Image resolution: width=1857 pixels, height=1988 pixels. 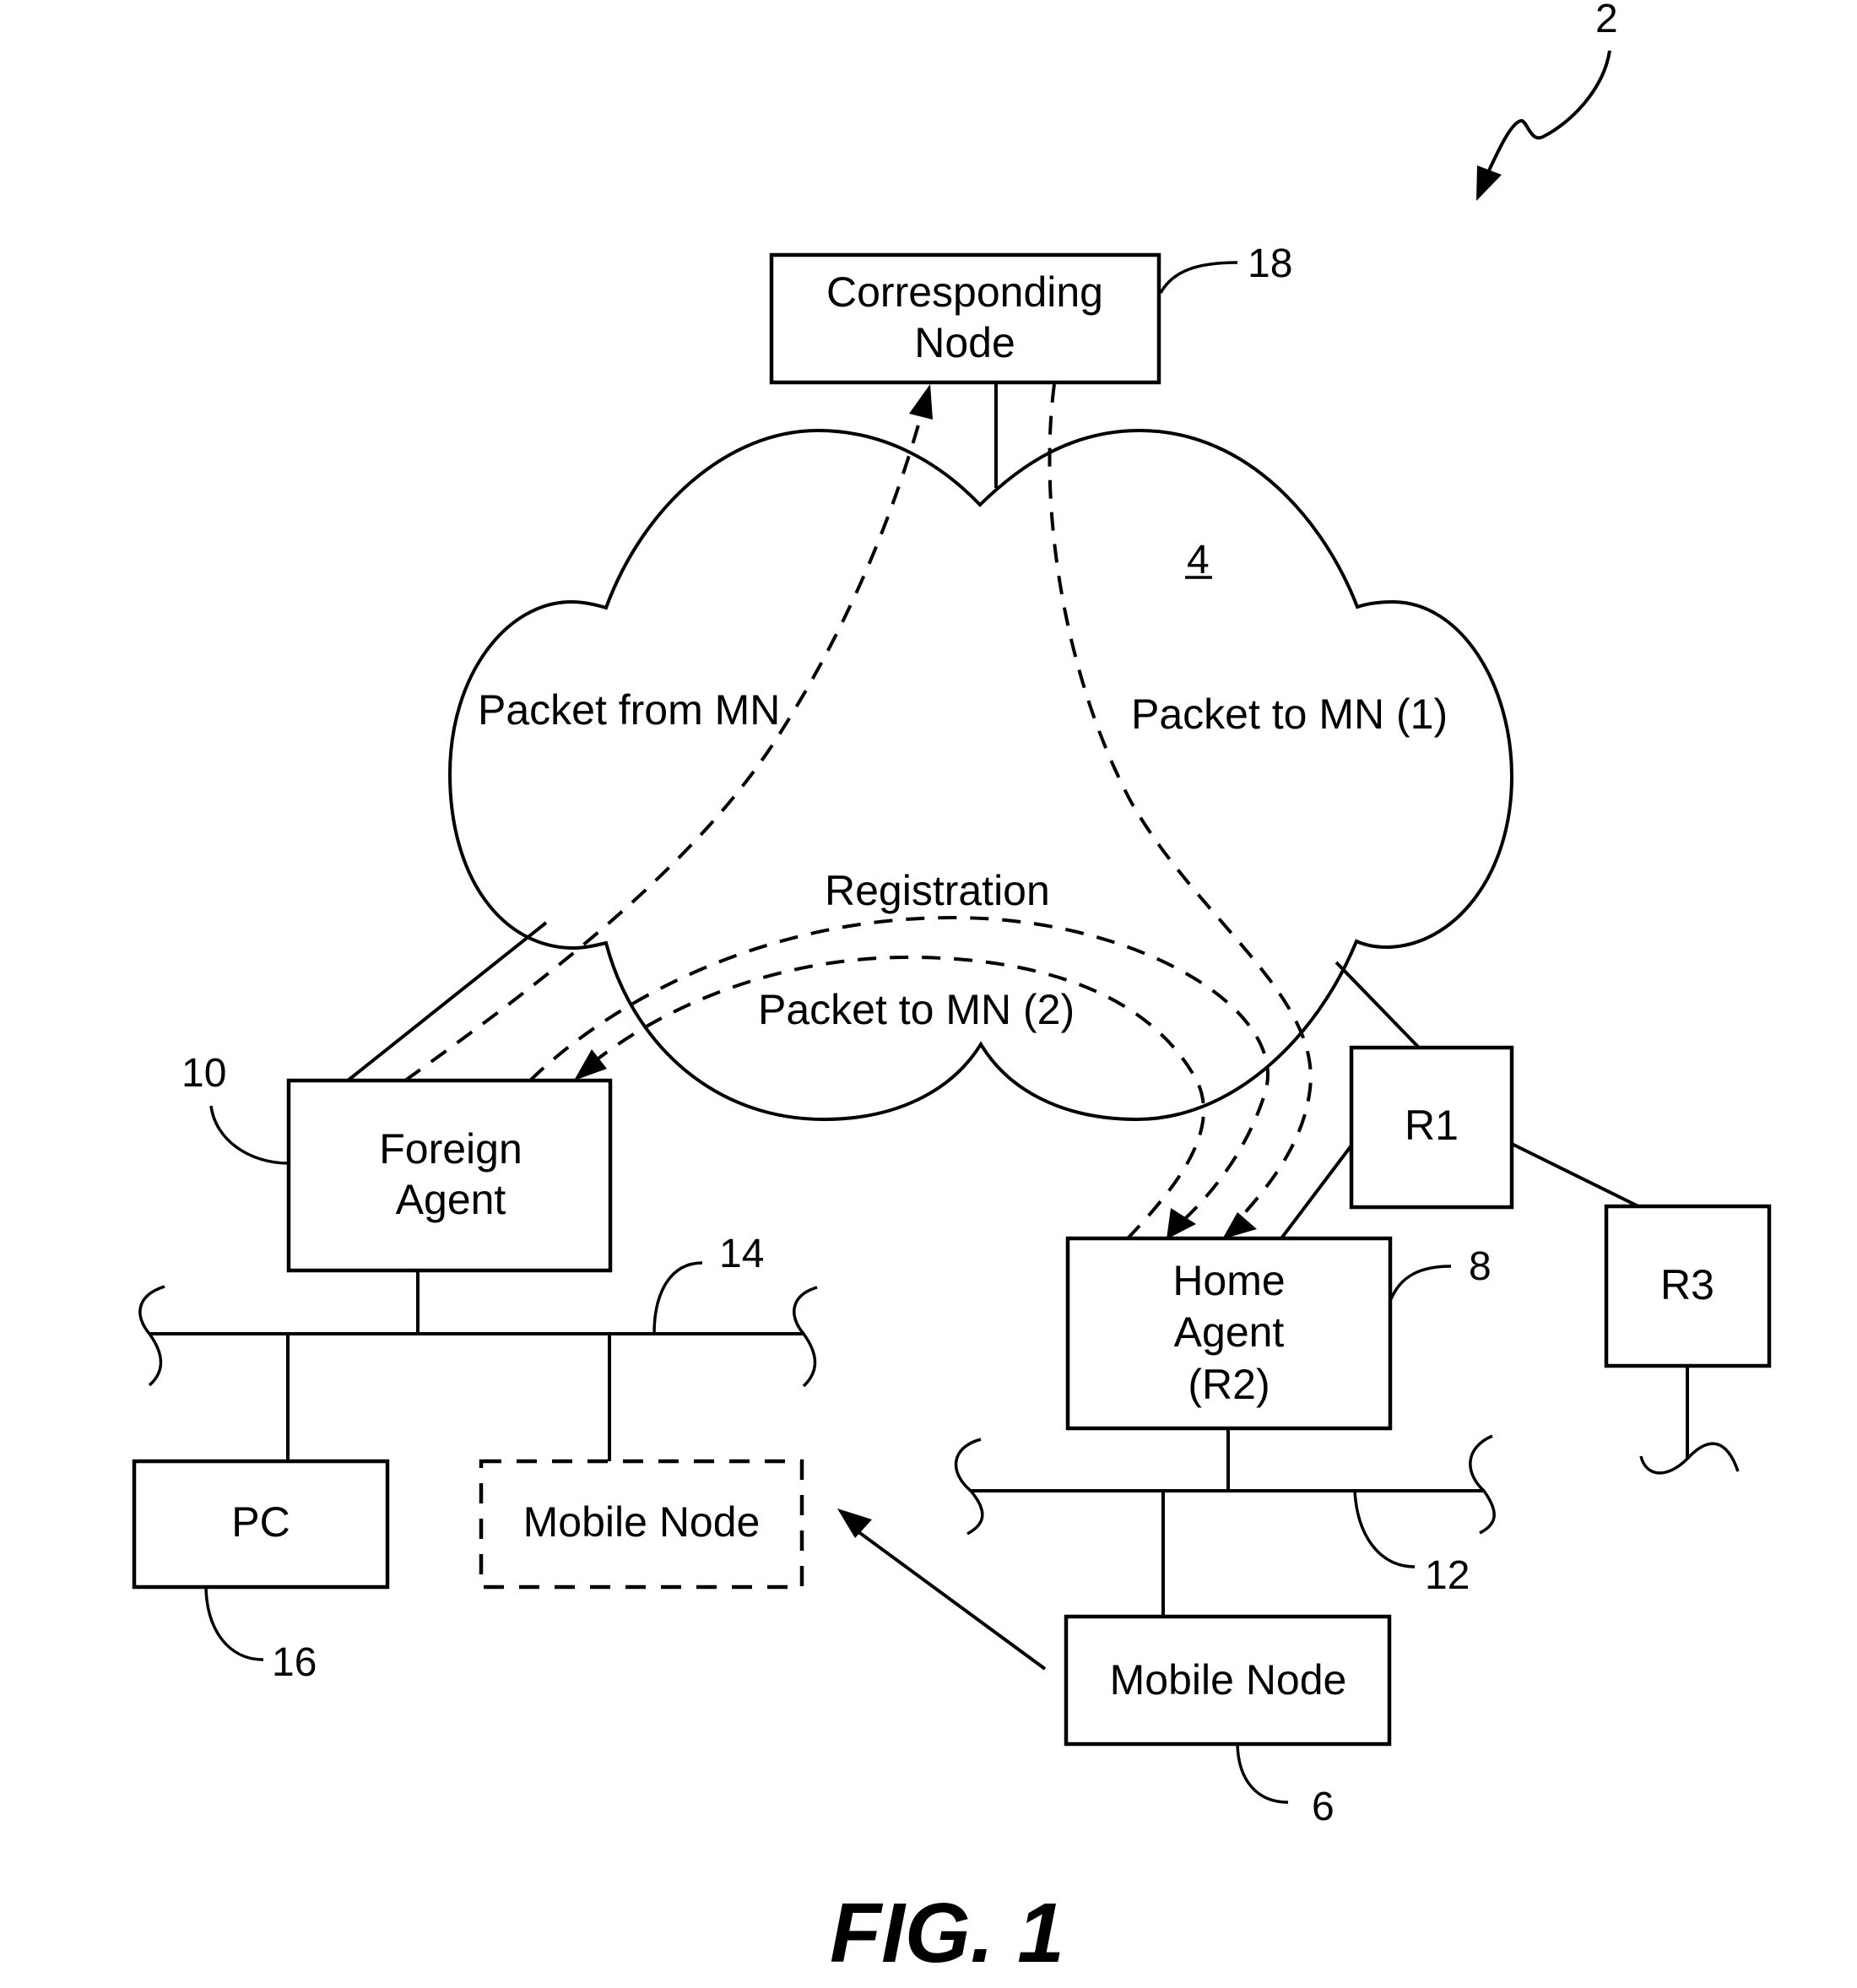 I want to click on home-lan-right-break-icon, so click(x=1482, y=1484).